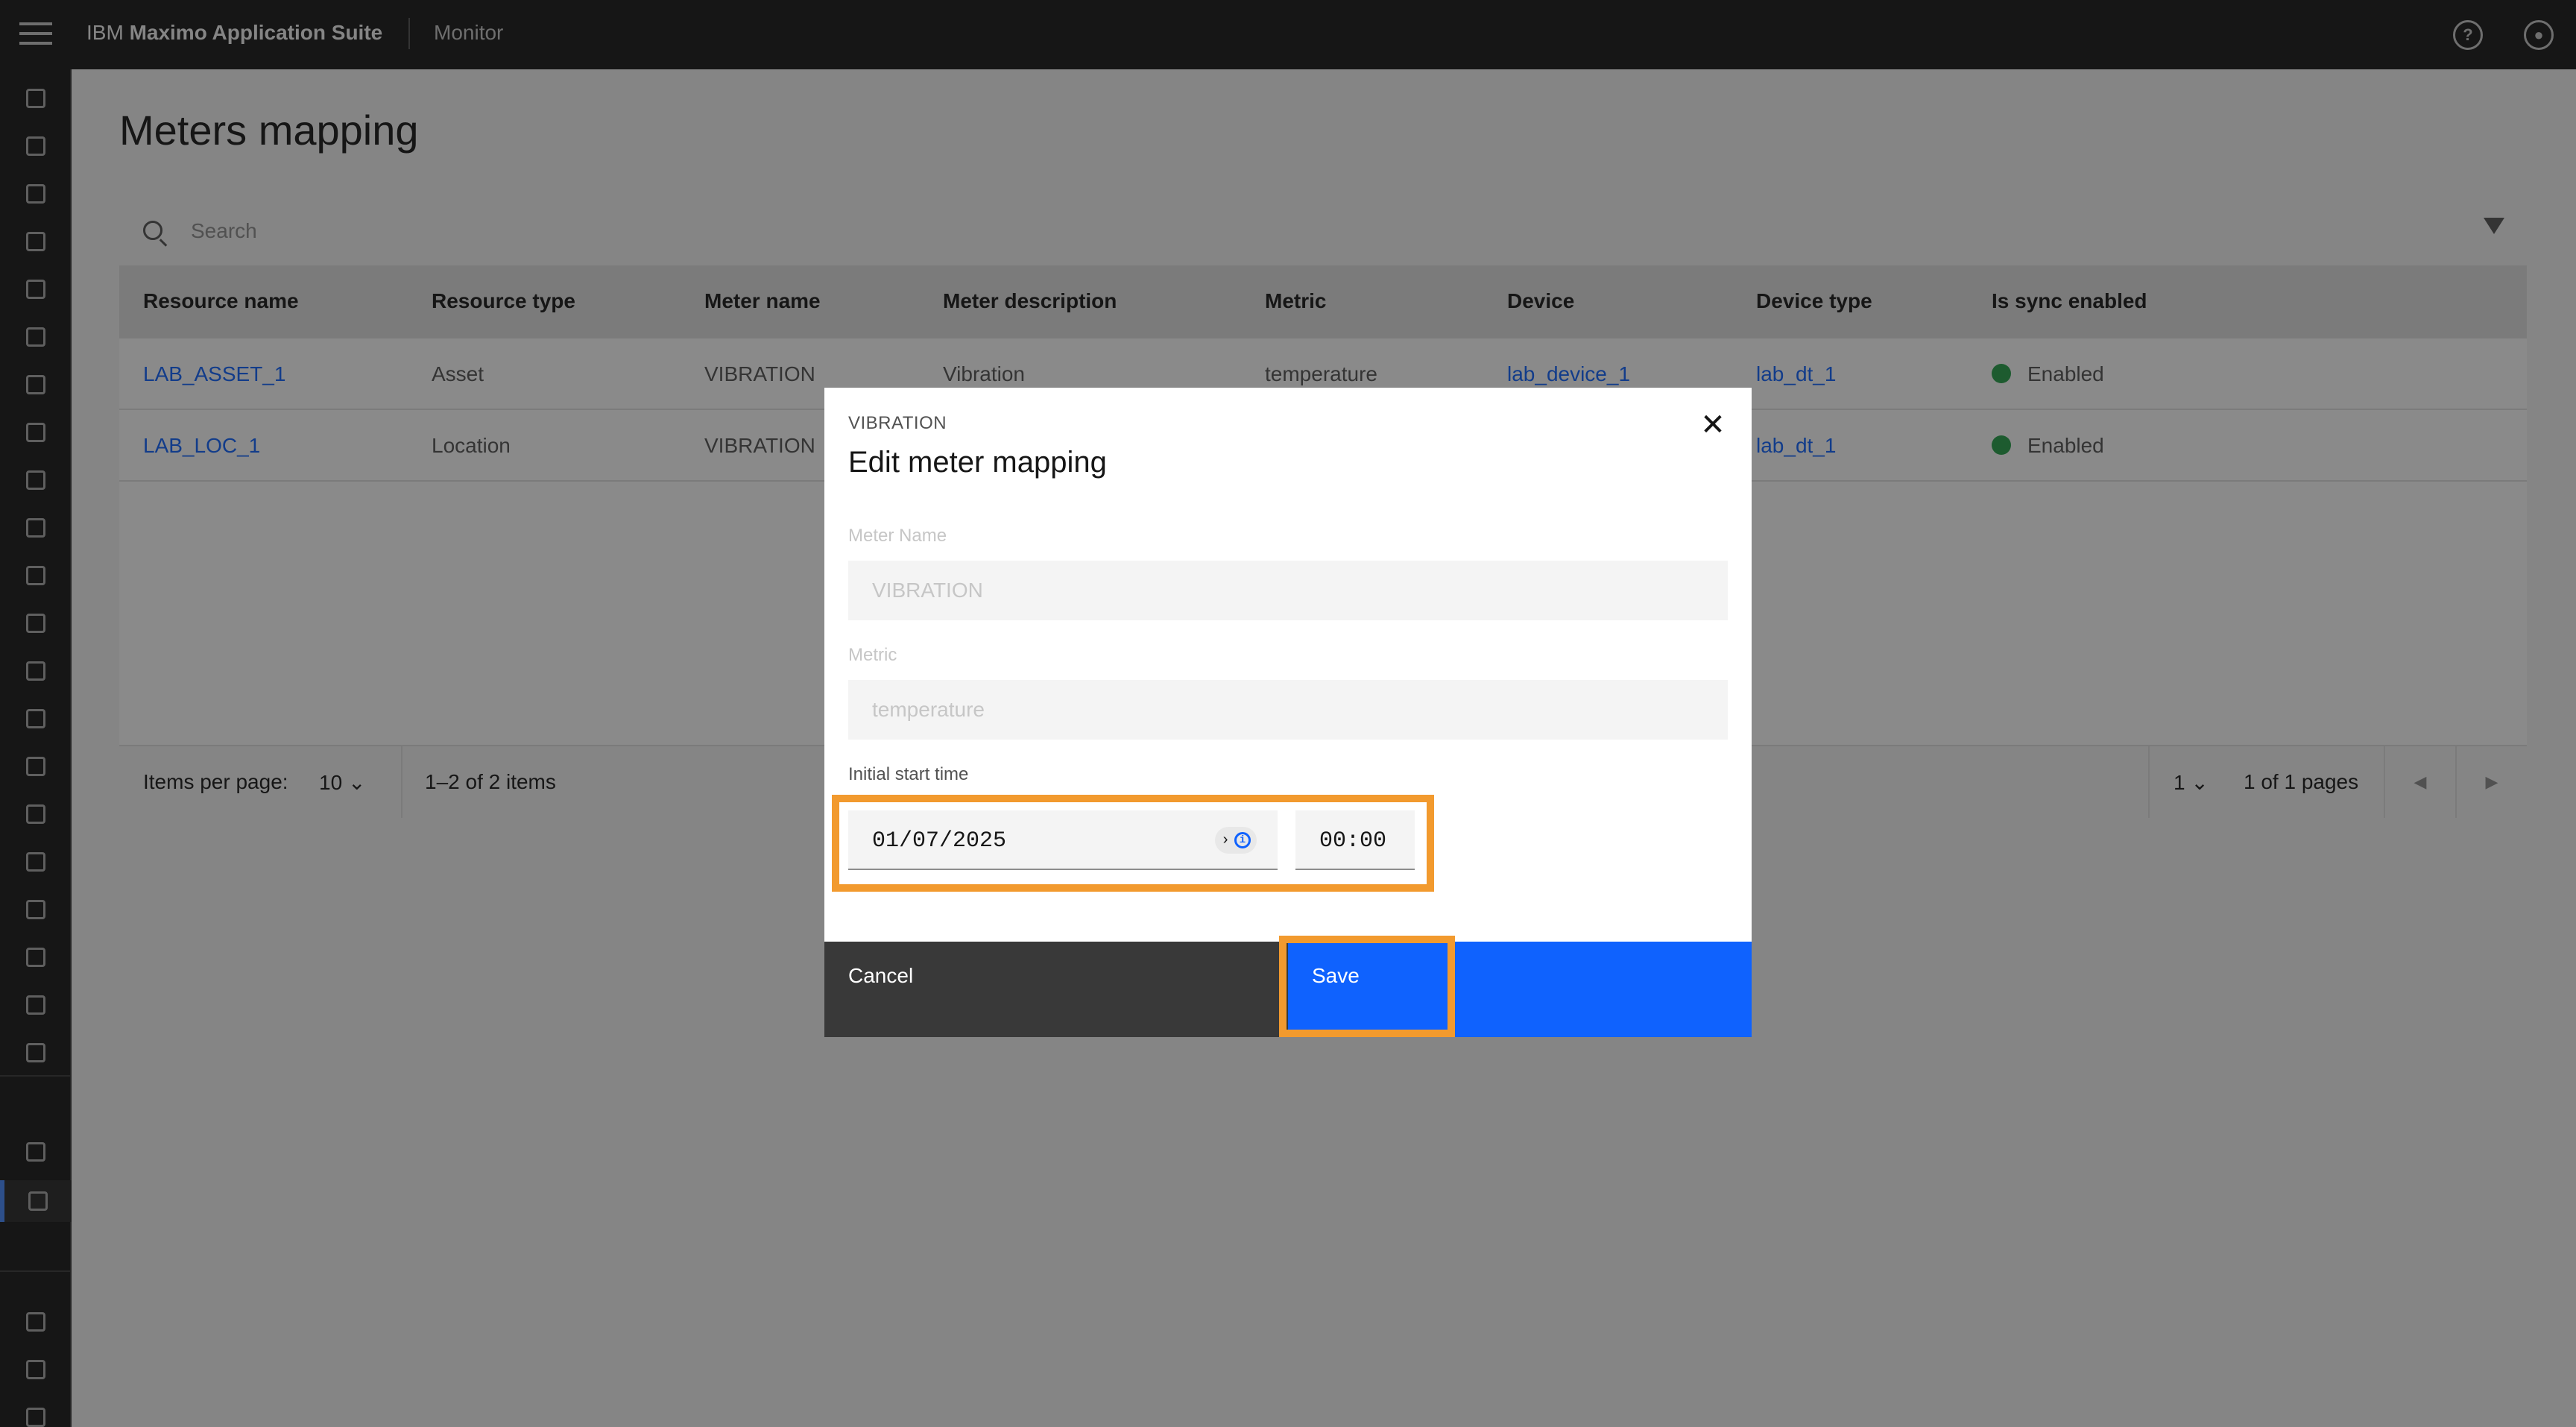 The height and width of the screenshot is (1427, 2576). Describe the element at coordinates (1713, 425) in the screenshot. I see `close-icon: ✕` at that location.